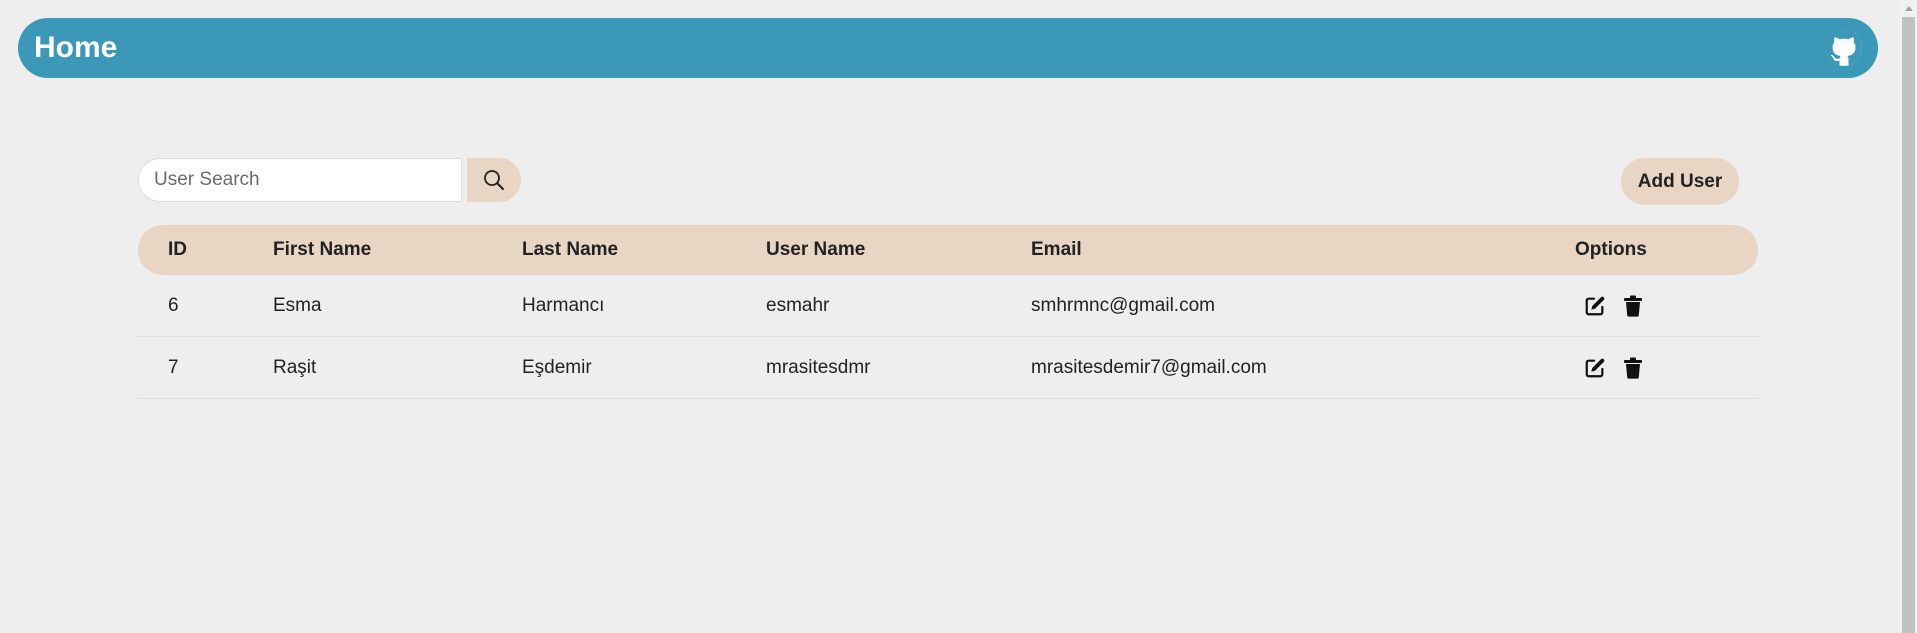 Image resolution: width=1917 pixels, height=633 pixels. Describe the element at coordinates (173, 367) in the screenshot. I see `cell-id: 7` at that location.